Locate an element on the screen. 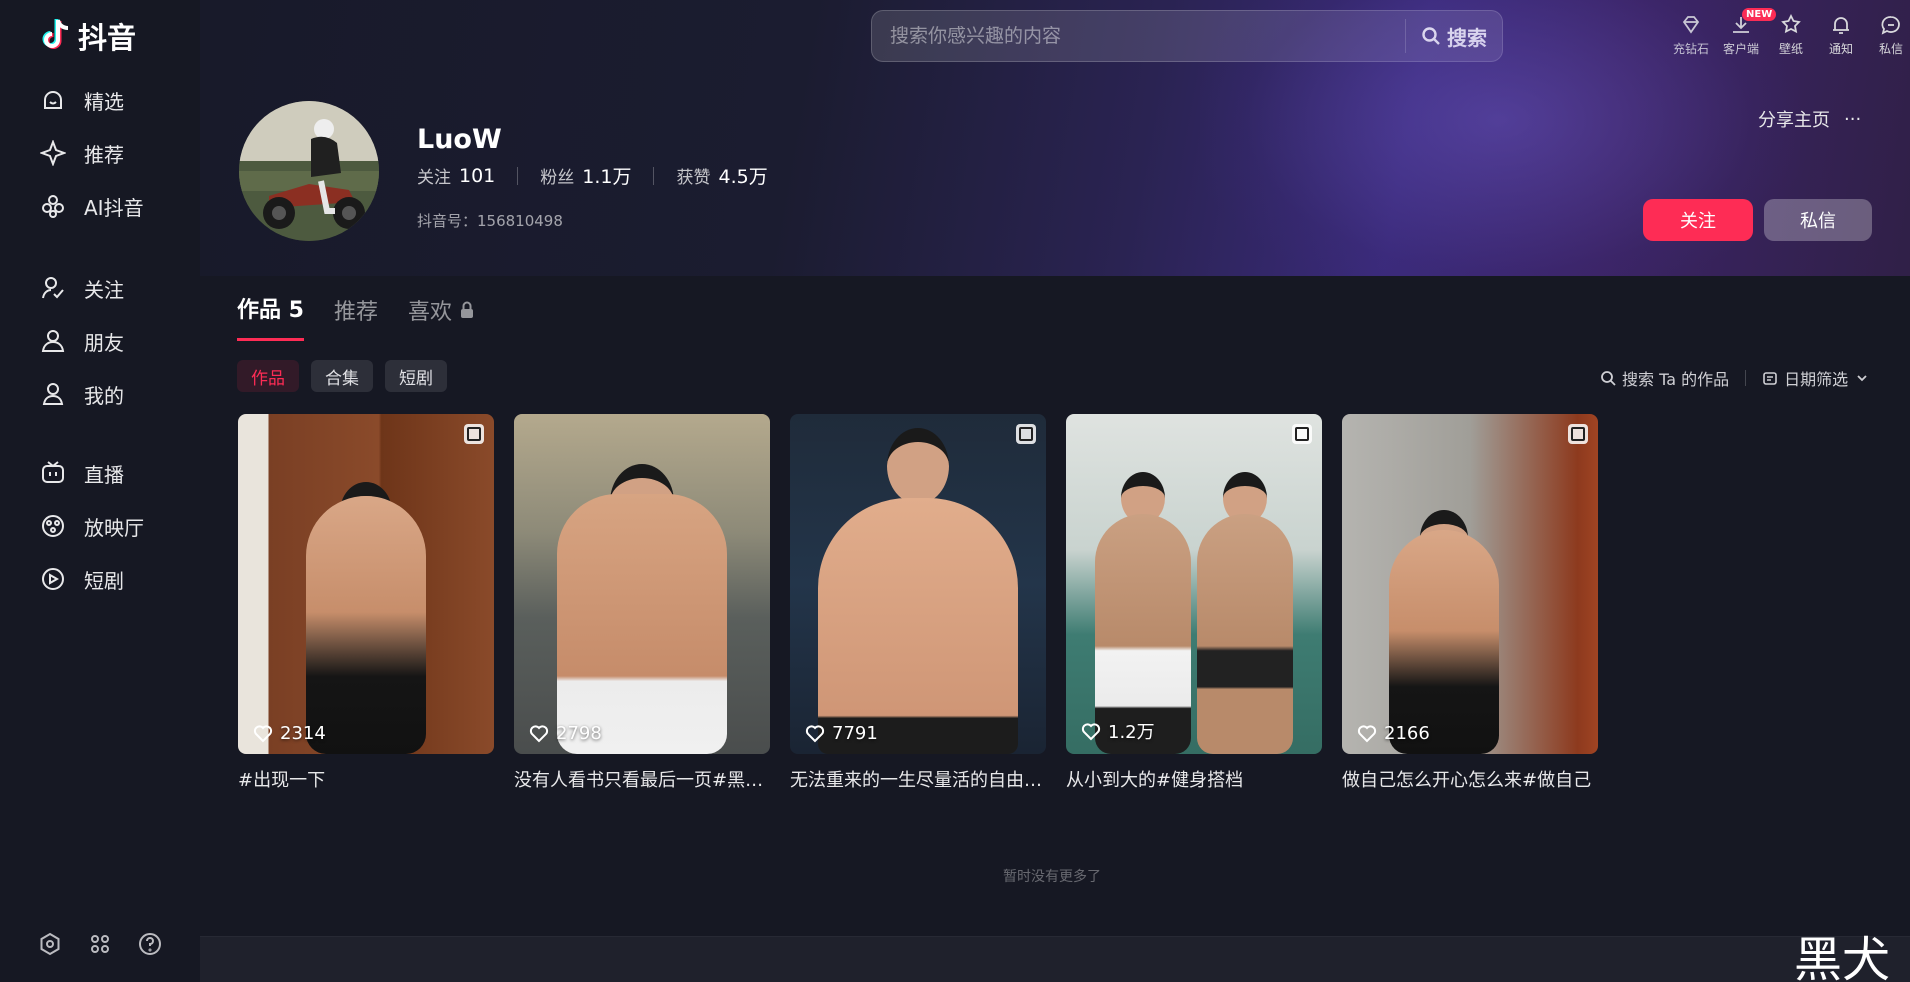 The image size is (1910, 982). tab-works: 作品 5 is located at coordinates (270, 316).